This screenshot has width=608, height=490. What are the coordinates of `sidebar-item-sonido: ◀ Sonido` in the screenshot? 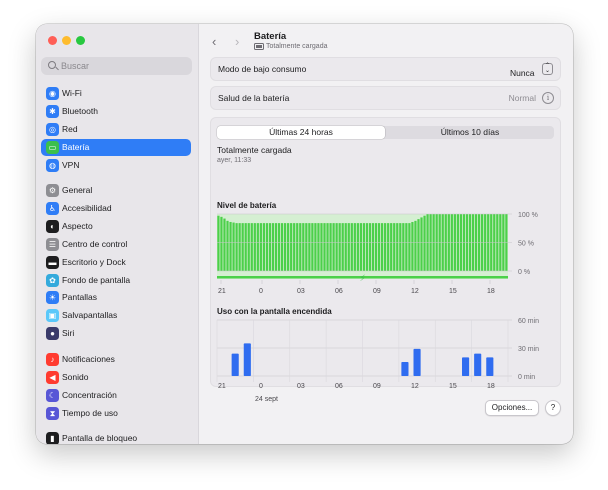 It's located at (116, 377).